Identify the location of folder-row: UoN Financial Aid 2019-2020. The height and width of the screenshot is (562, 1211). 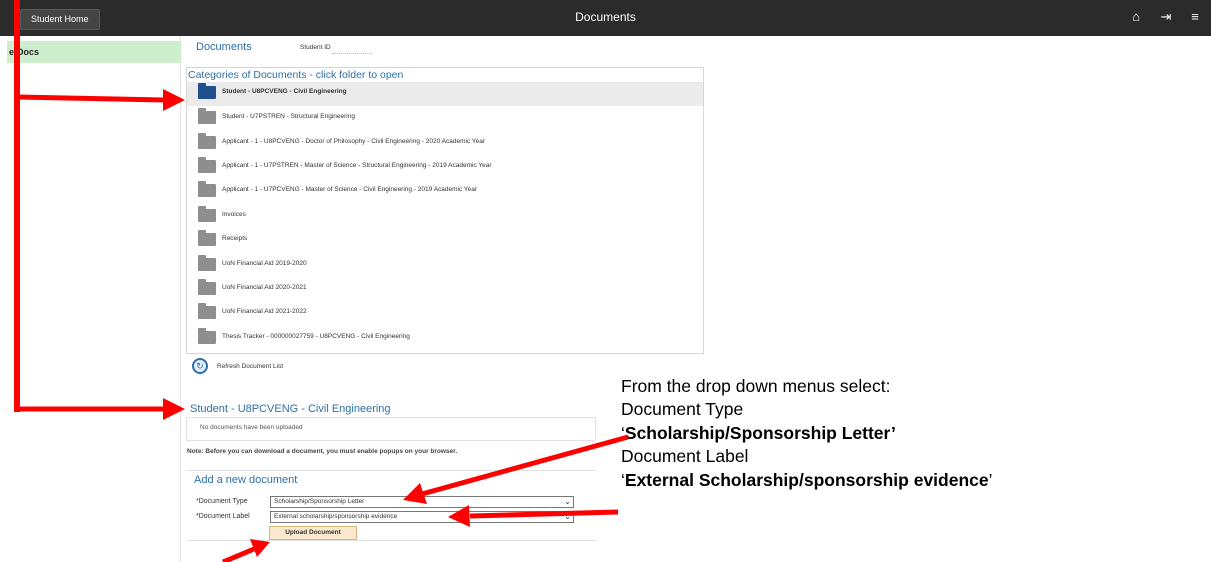
(445, 266).